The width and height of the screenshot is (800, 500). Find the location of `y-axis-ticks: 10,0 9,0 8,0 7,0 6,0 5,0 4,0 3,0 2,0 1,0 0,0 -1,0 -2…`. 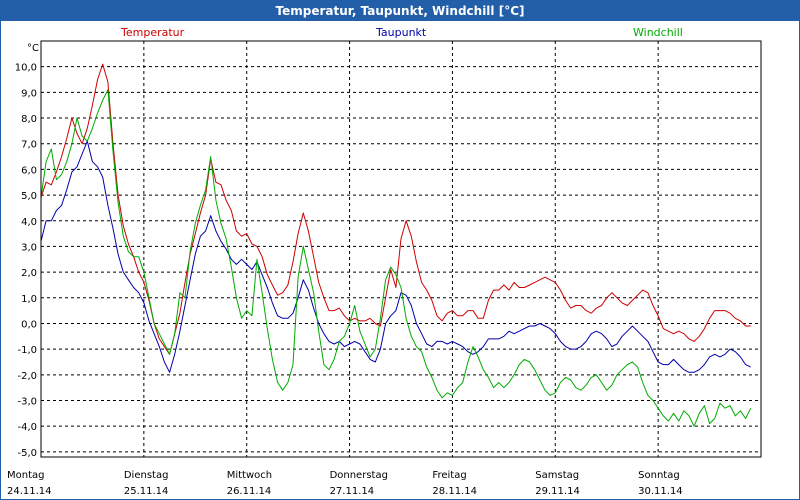

y-axis-ticks: 10,0 9,0 8,0 7,0 6,0 5,0 4,0 3,0 2,0 1,0 0,0 -1,0 -2… is located at coordinates (26, 261).